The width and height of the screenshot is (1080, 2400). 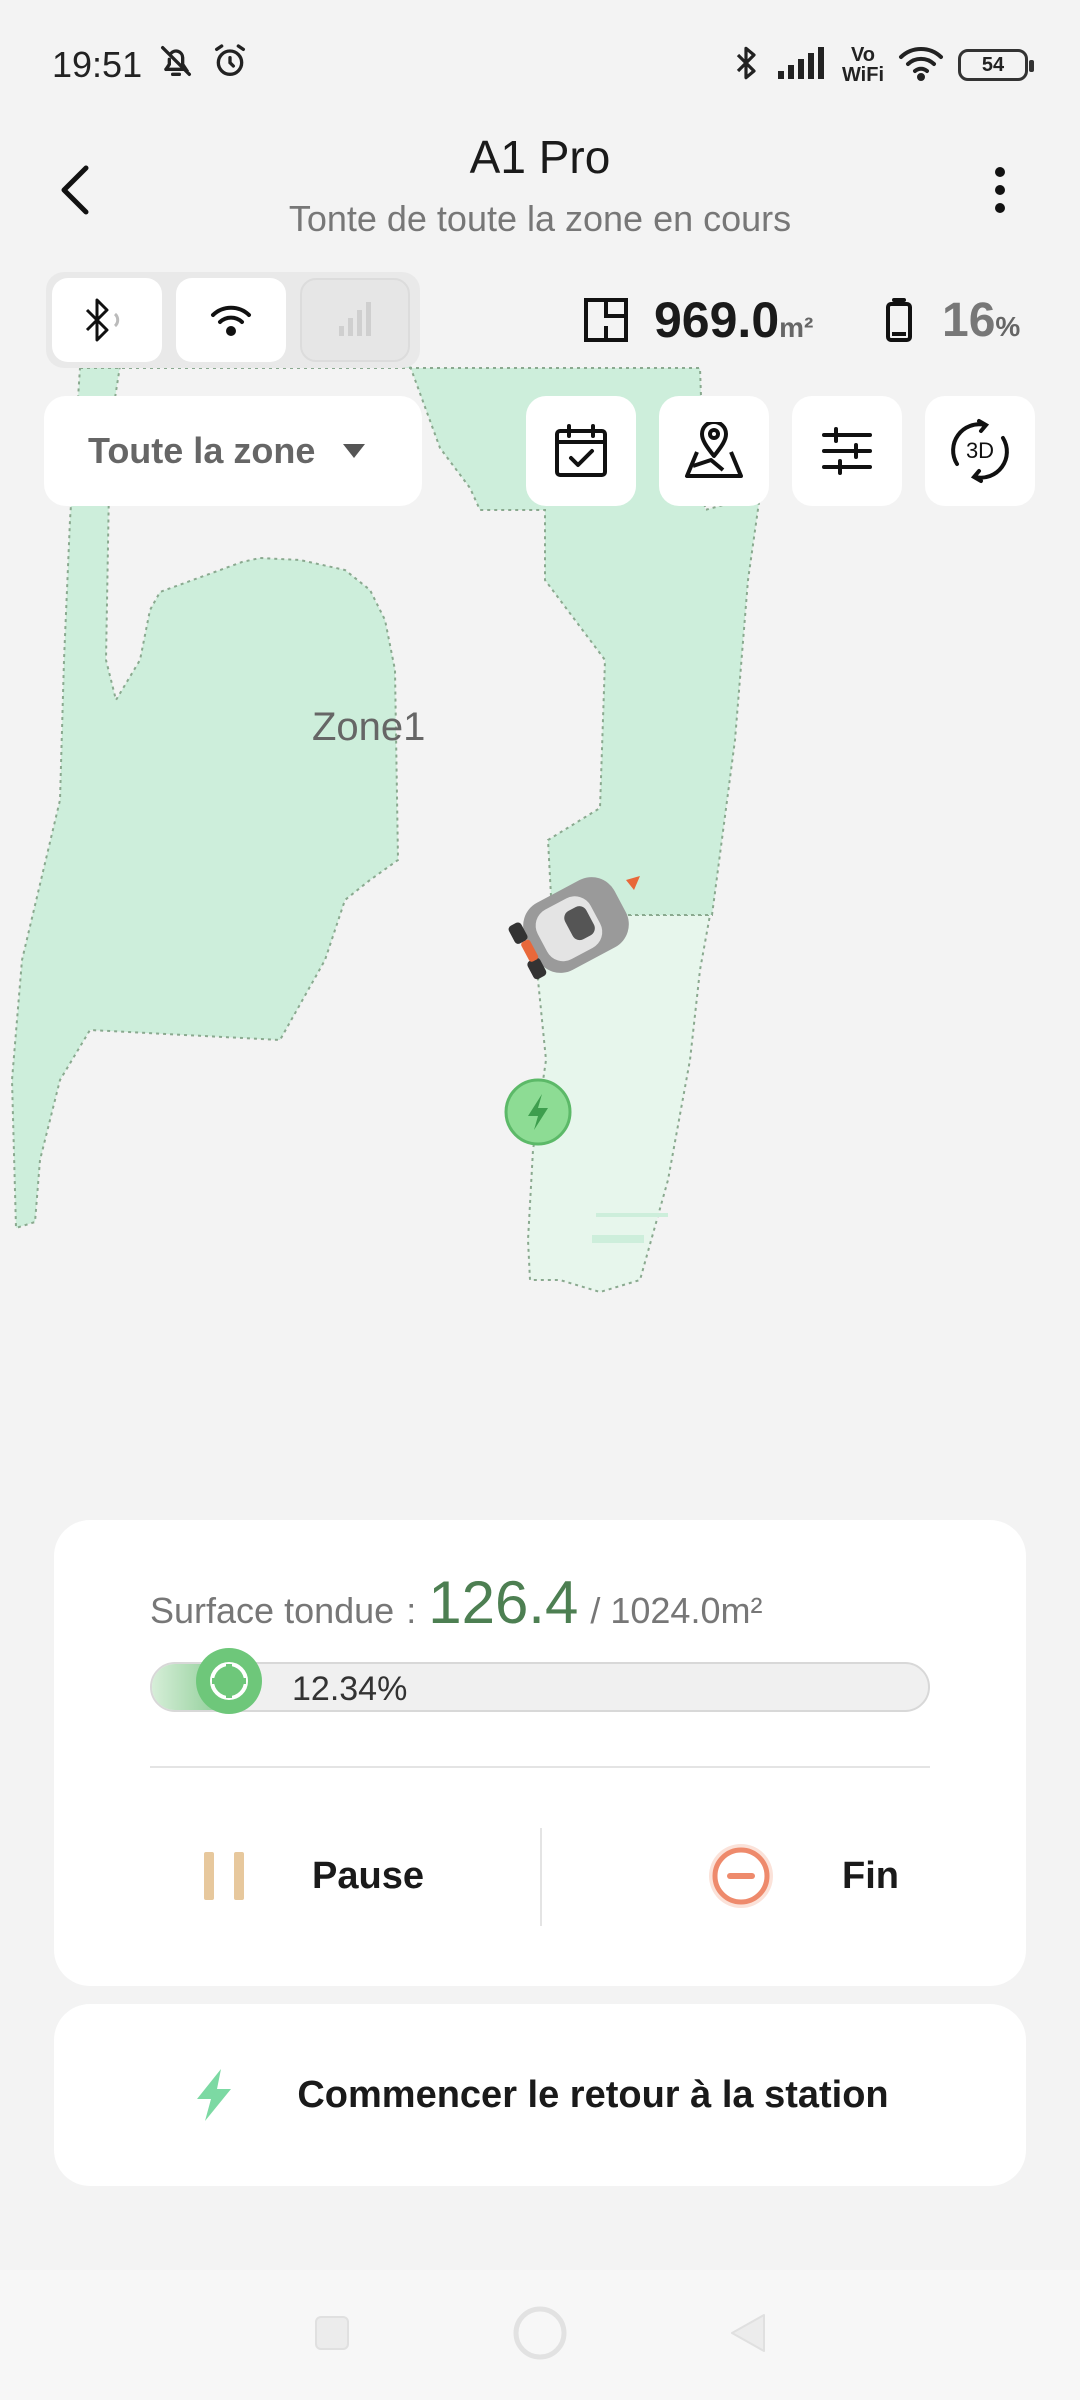 What do you see at coordinates (368, 1875) in the screenshot?
I see `pause-label: Pause` at bounding box center [368, 1875].